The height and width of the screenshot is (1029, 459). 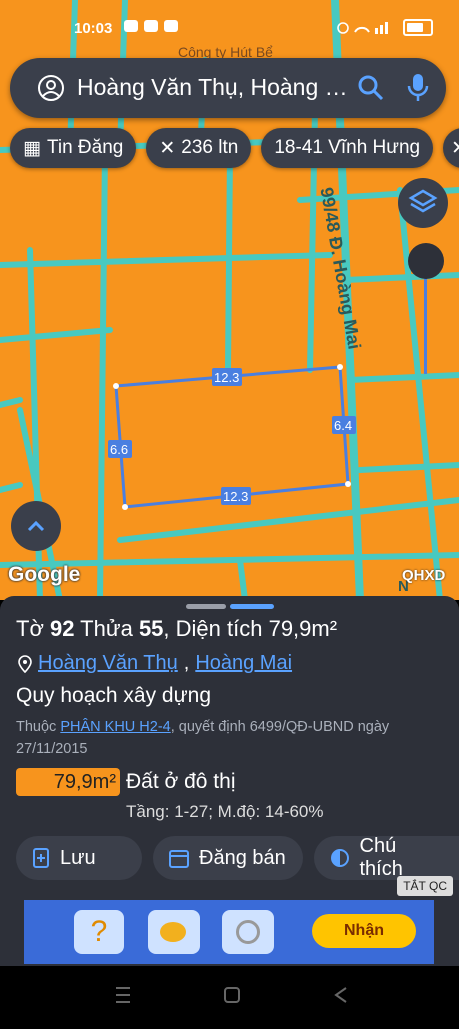 I want to click on search-text: Hoàng Văn Thụ, Hoàng Mai, so click(x=213, y=87).